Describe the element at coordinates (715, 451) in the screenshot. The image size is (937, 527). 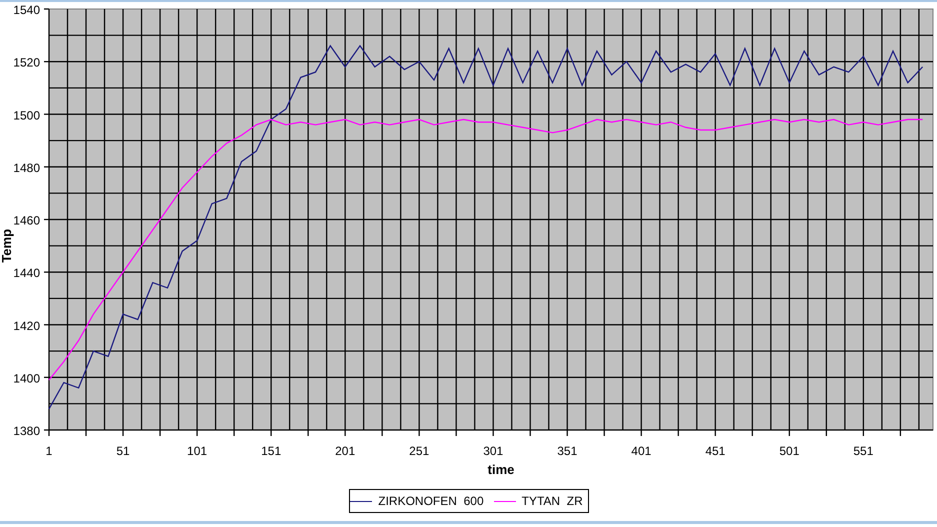
I see `x-tick-label: 451` at that location.